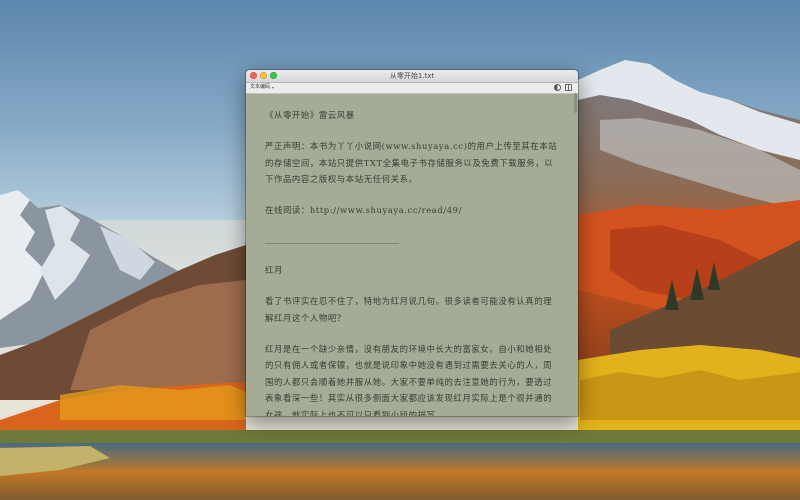 This screenshot has height=500, width=800. Describe the element at coordinates (557, 87) in the screenshot. I see `contrast-icon` at that location.